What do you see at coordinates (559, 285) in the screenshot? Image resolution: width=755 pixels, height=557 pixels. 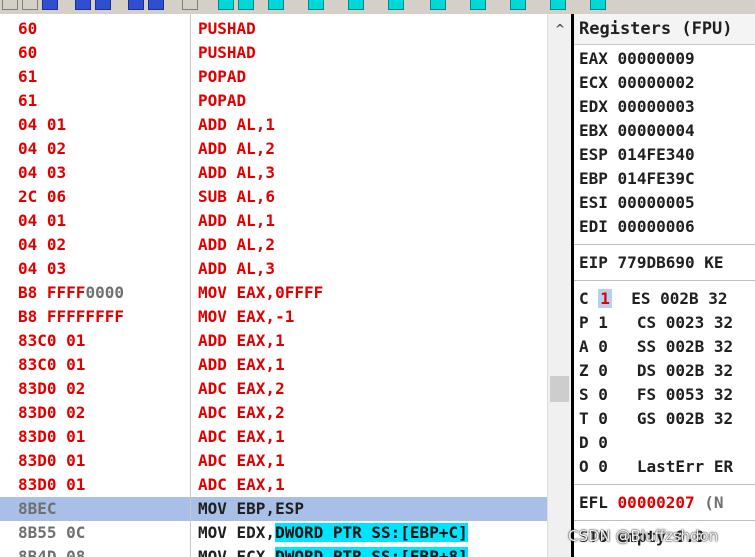 I see `disassembly-scrollbar: ^` at bounding box center [559, 285].